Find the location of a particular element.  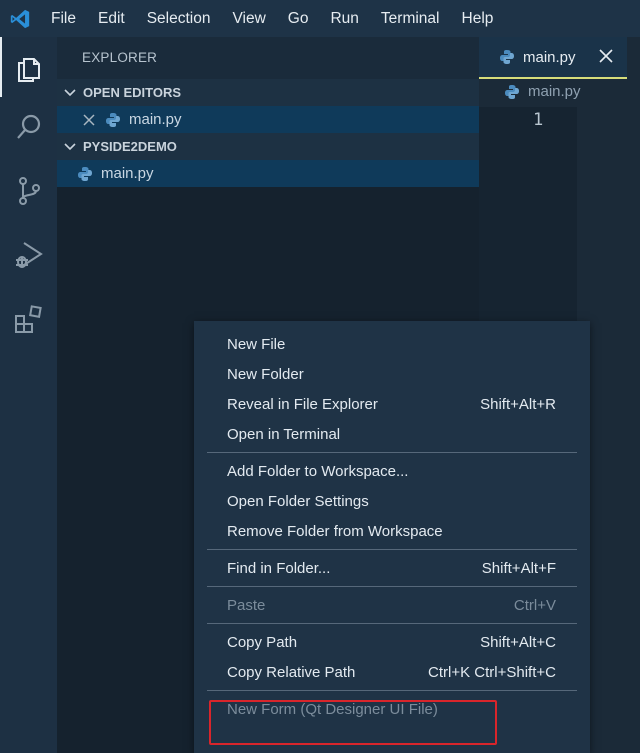

open-editors-header: OPEN EDITORS is located at coordinates (268, 92).